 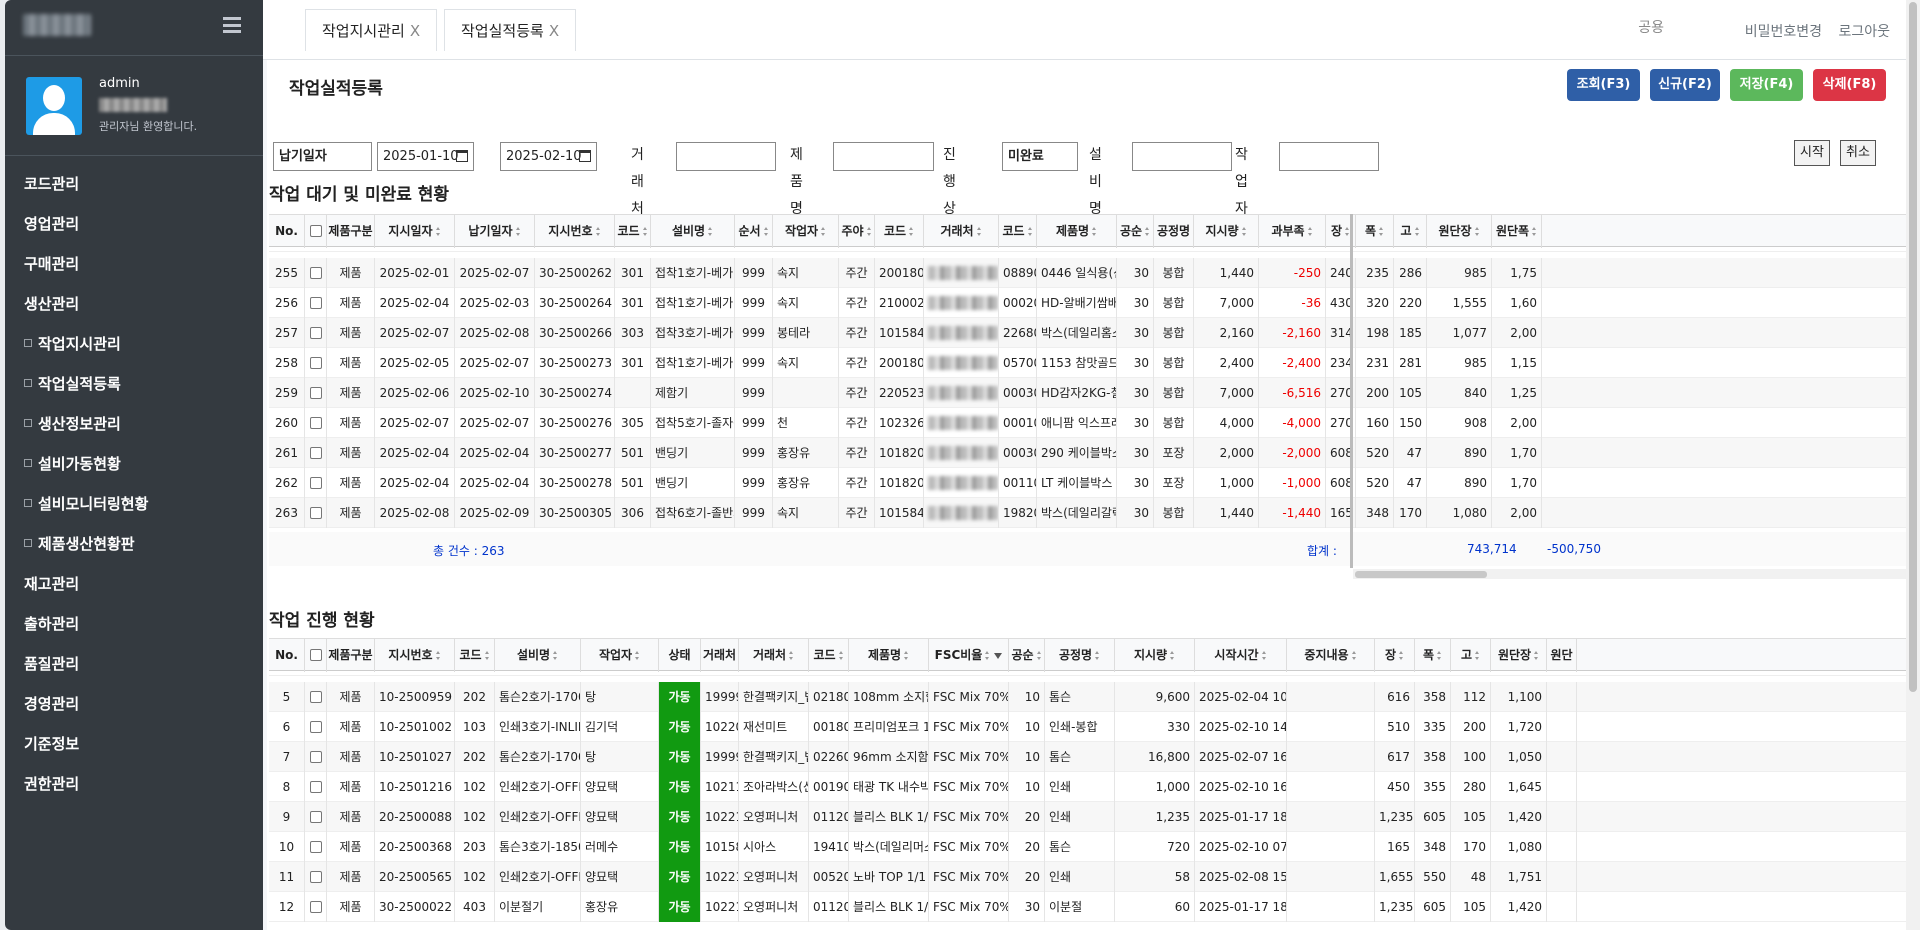 What do you see at coordinates (351, 231) in the screenshot?
I see `pending-col-header: 제품구분` at bounding box center [351, 231].